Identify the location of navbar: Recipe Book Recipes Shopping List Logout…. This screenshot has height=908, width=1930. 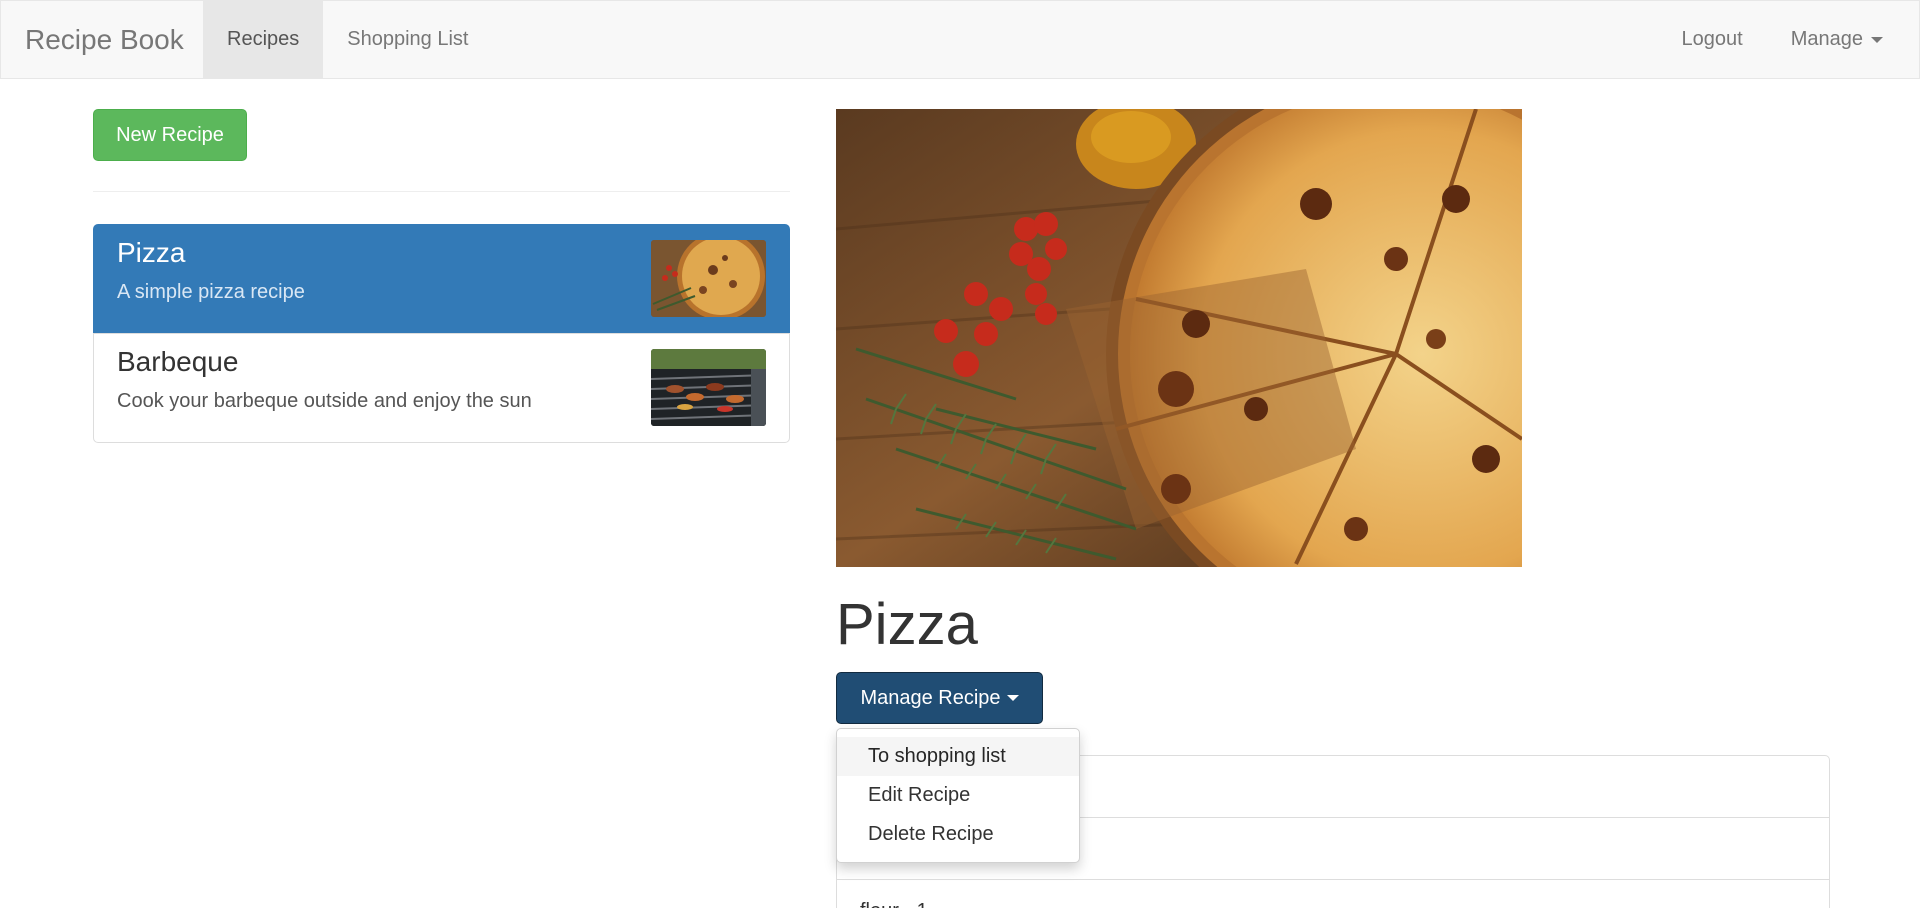
(960, 39).